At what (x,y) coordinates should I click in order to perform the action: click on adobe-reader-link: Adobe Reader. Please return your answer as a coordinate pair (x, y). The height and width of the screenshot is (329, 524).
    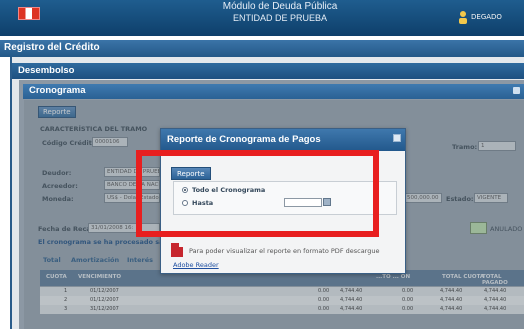
    Looking at the image, I should click on (196, 265).